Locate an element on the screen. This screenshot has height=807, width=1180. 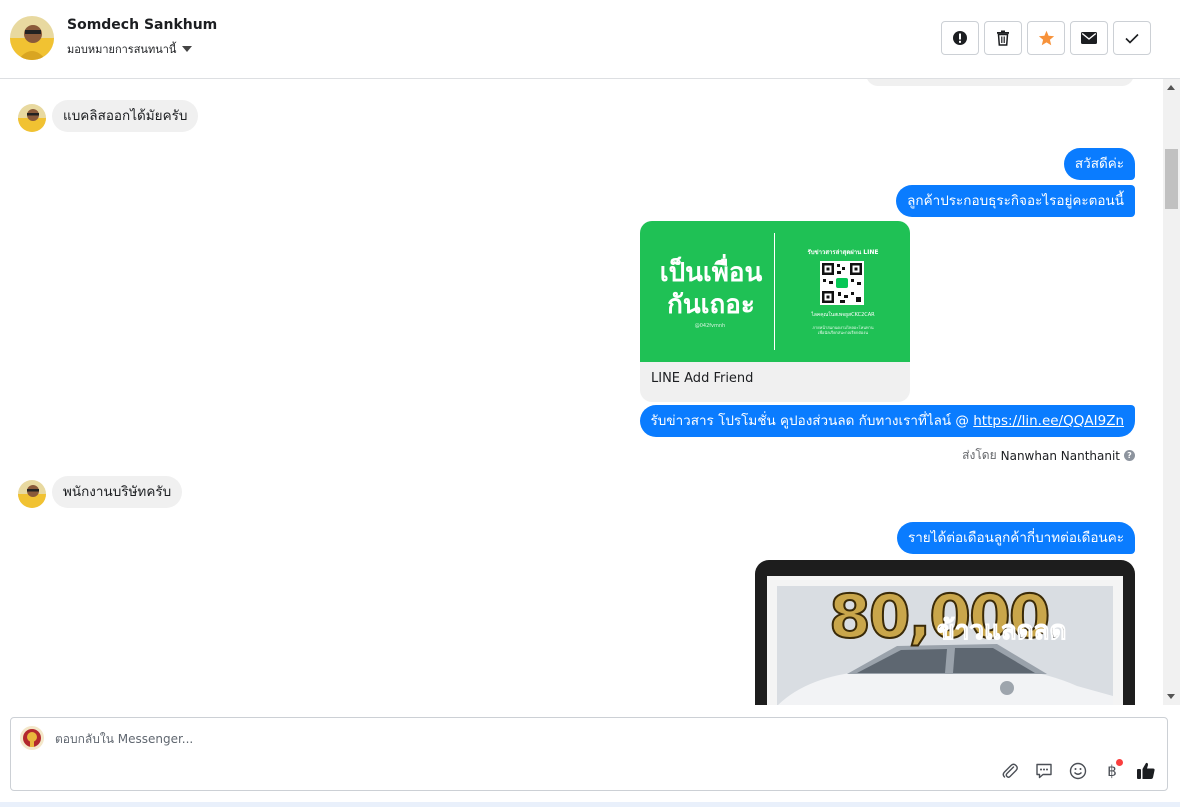
reply-composer: ฿ is located at coordinates (589, 754).